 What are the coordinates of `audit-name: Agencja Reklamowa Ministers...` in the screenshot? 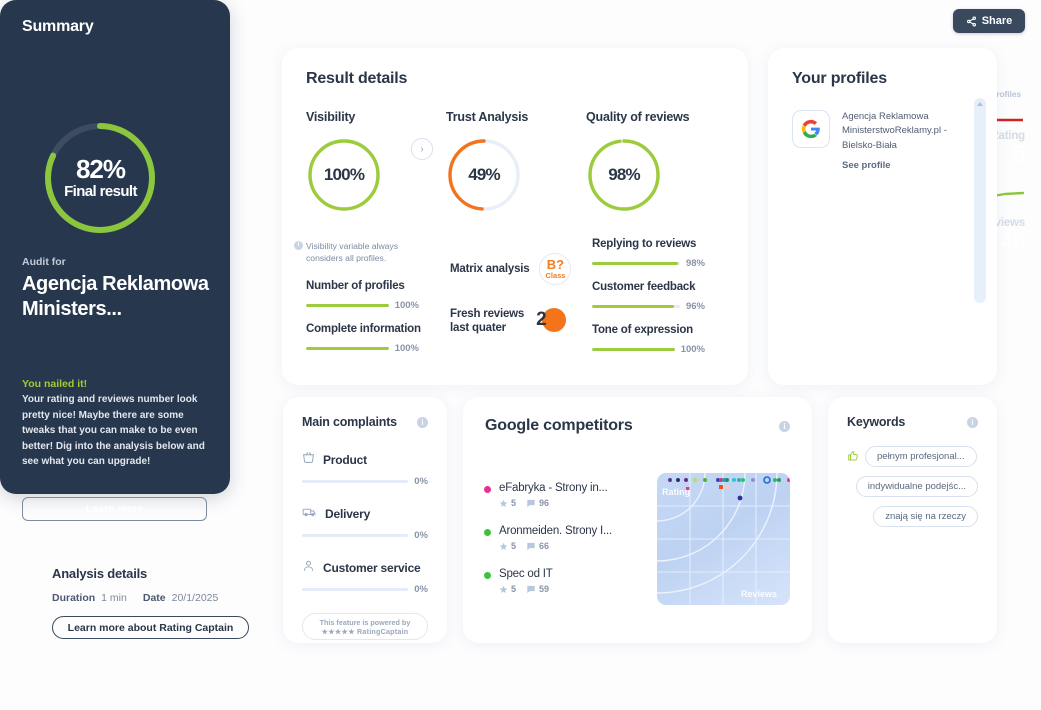 It's located at (115, 297).